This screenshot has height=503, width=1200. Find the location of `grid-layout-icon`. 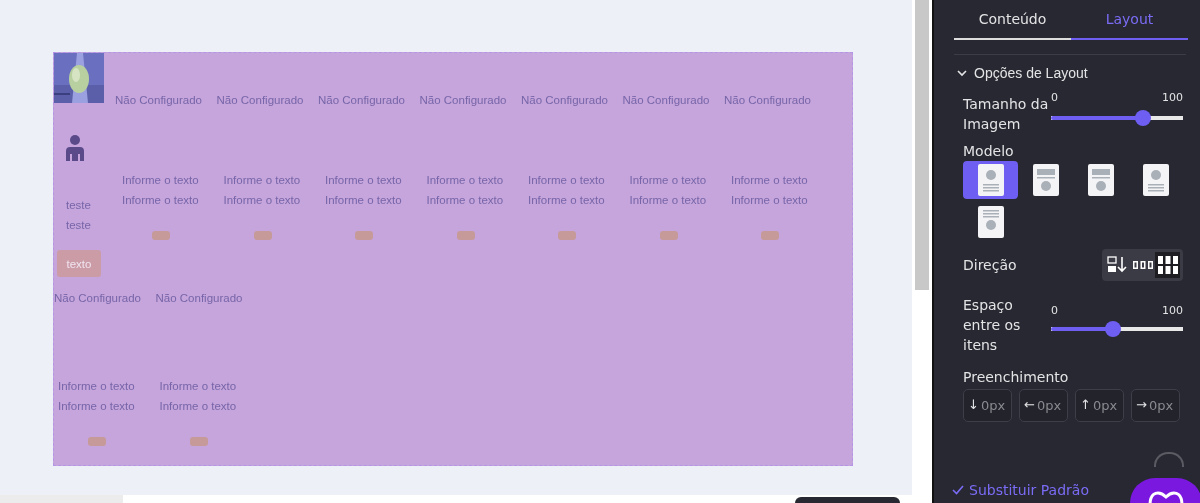

grid-layout-icon is located at coordinates (1167, 265).